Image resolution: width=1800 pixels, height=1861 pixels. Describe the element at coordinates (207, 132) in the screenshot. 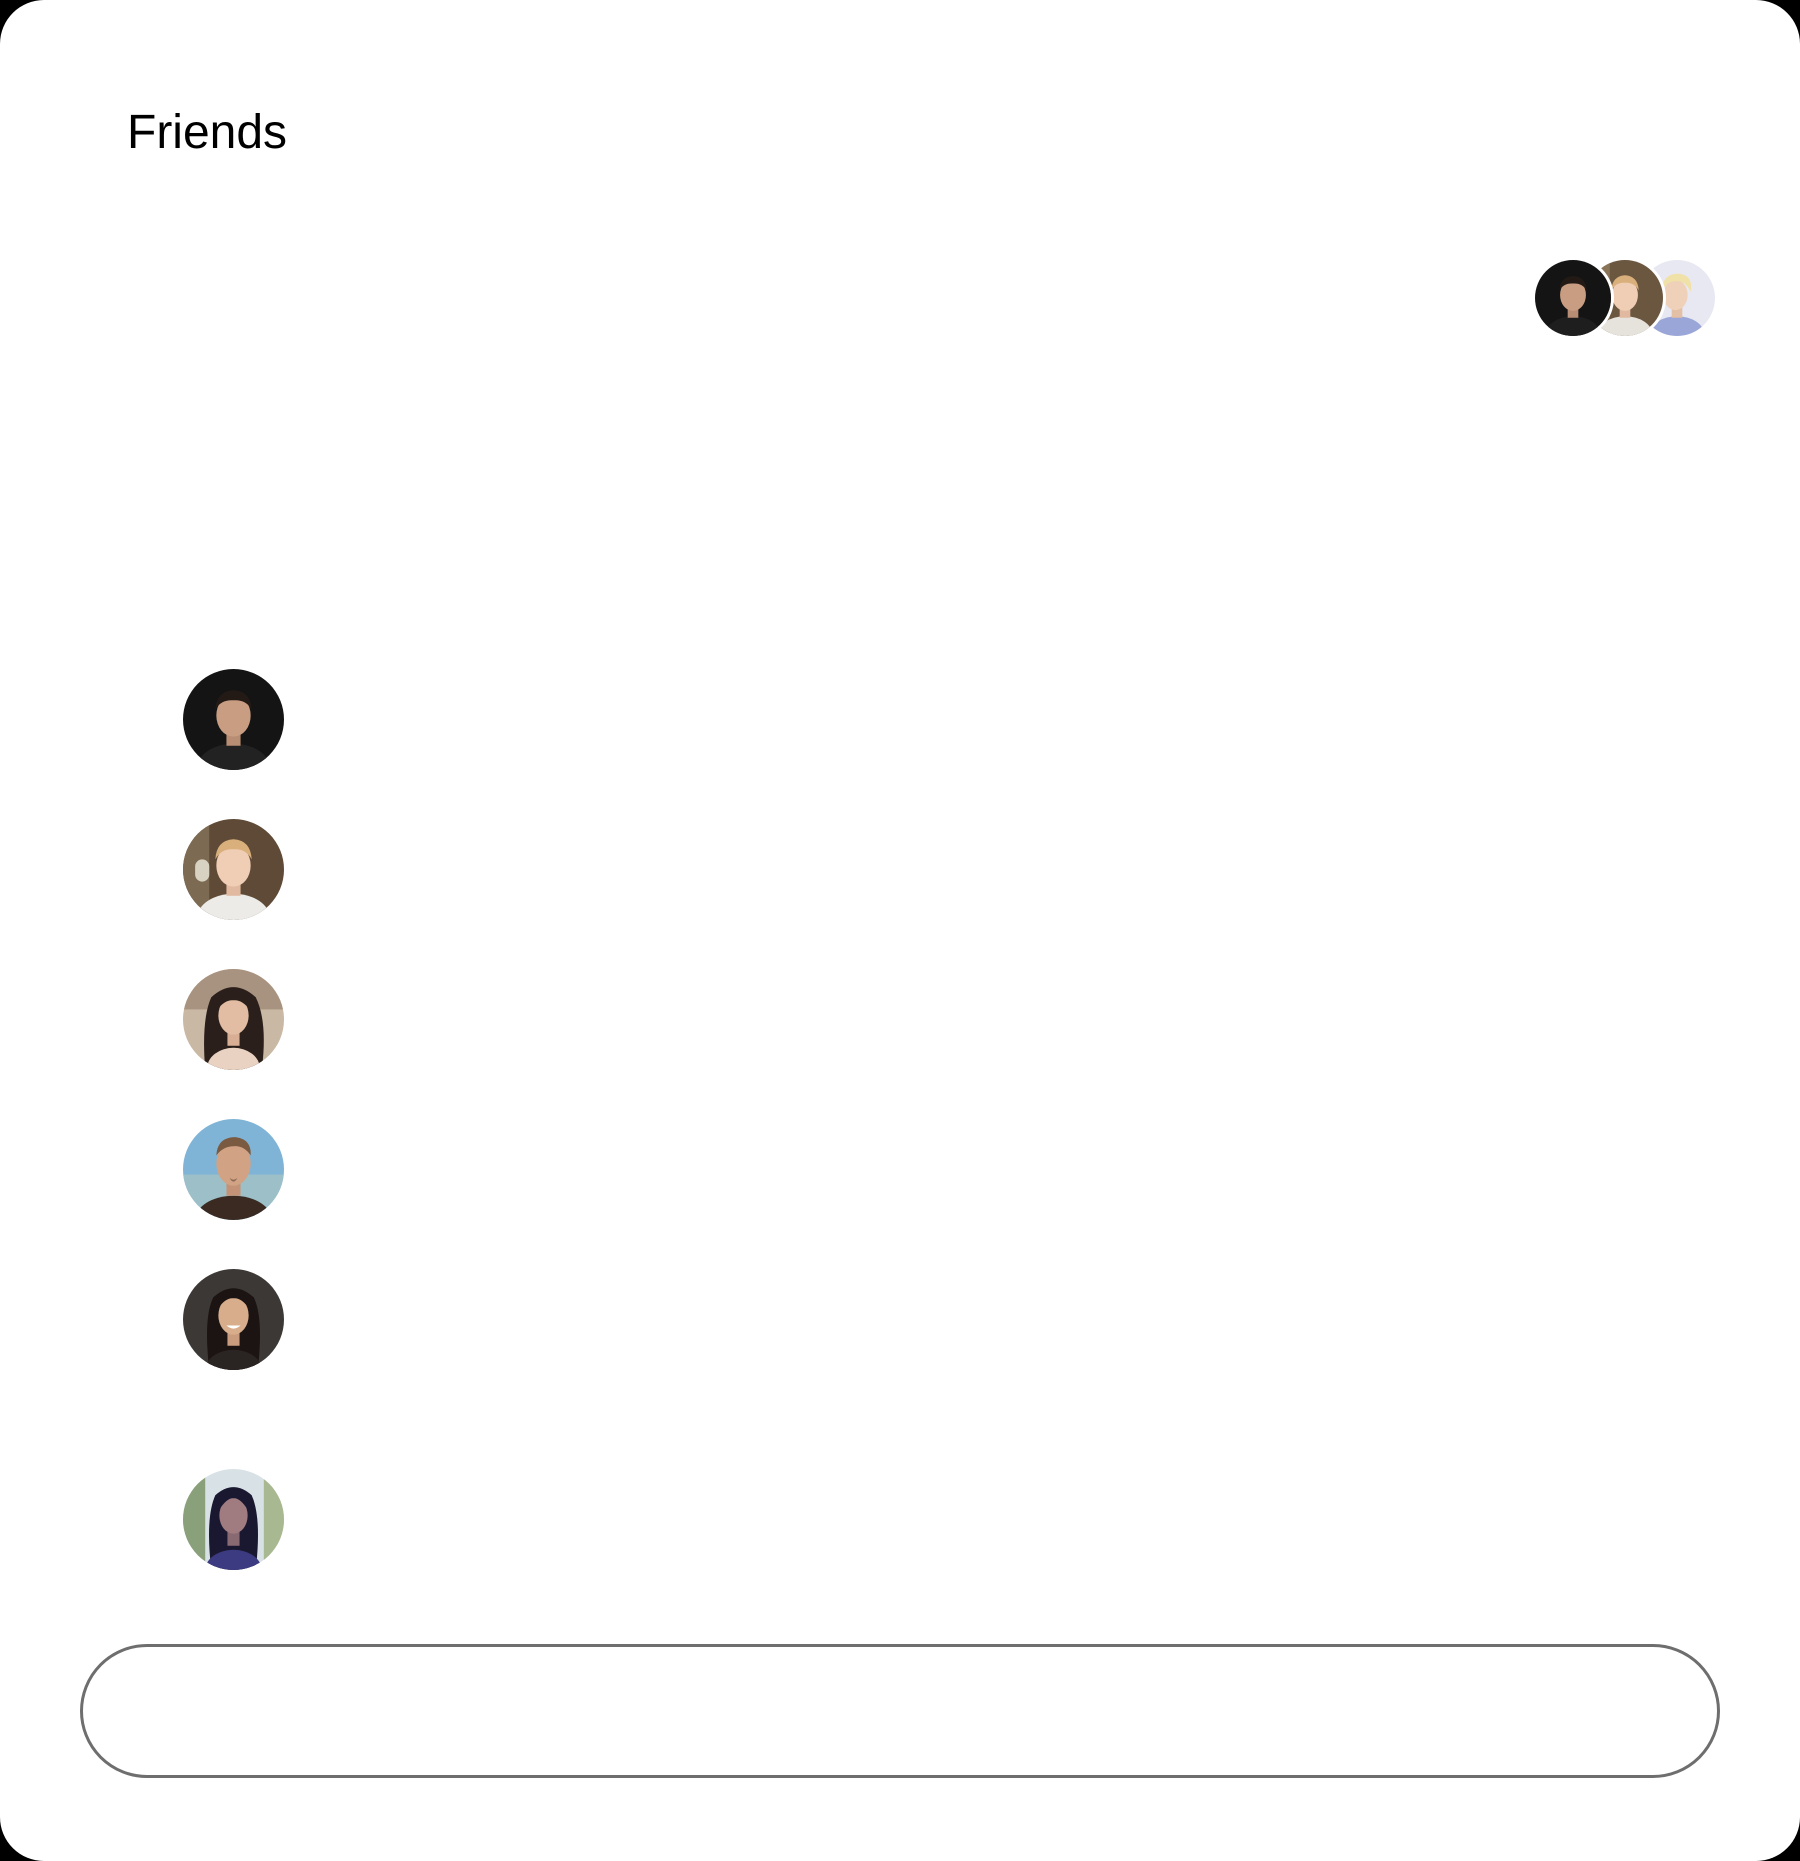

I see `page-title: Friends` at that location.